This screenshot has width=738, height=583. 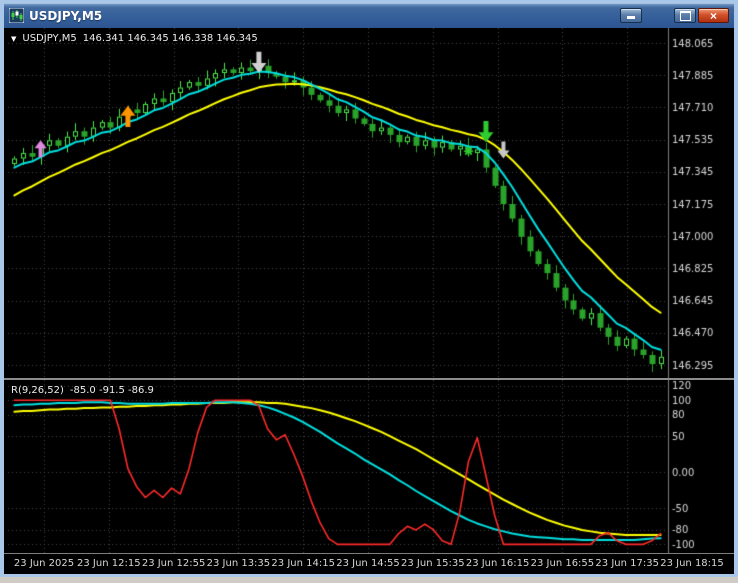 I want to click on time-label: 23 Jun 12:15, so click(x=109, y=563).